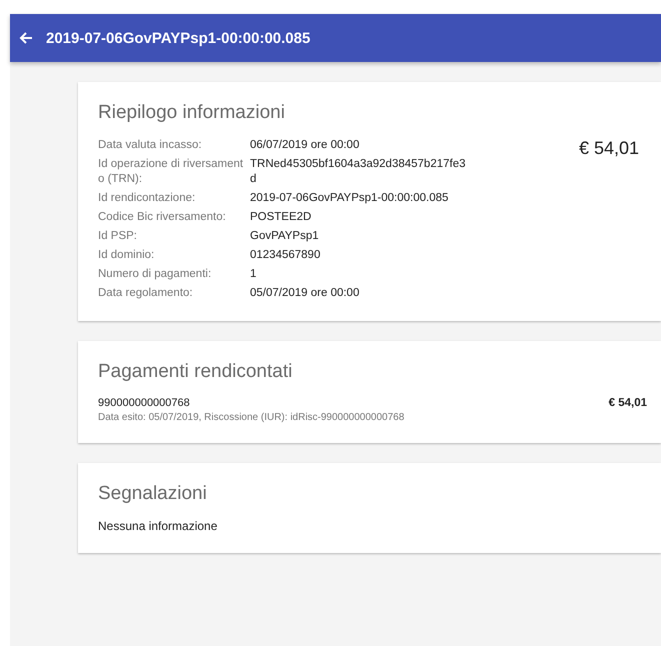  I want to click on empty-message: Nessuna informazione, so click(158, 526).